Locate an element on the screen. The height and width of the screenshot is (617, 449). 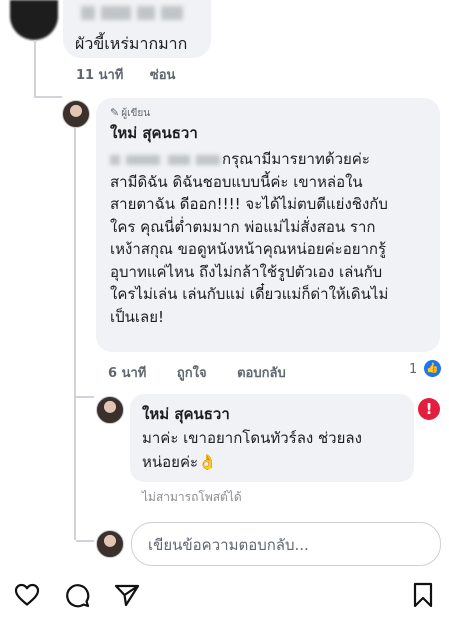
reply-time: 6 นาที is located at coordinates (127, 373).